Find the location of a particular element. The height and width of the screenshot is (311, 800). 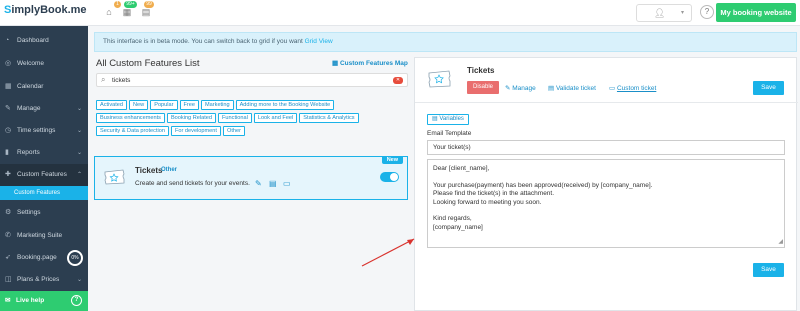

save-button-bottom: Save is located at coordinates (768, 270).